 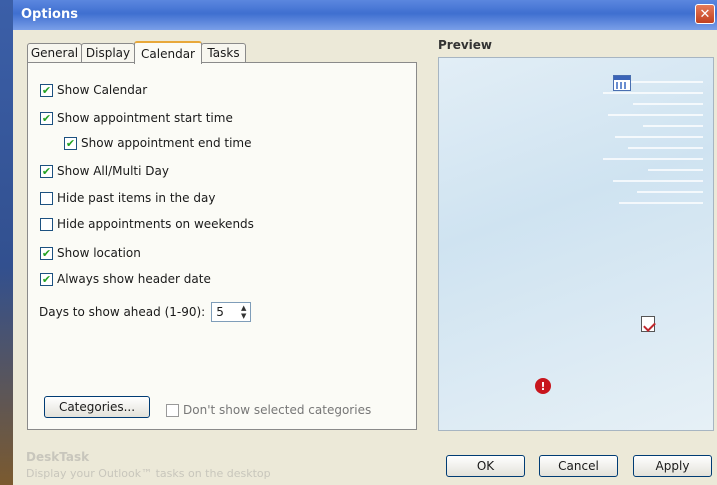 I want to click on hide-past-items-checkbox: Hide past items in the day, so click(x=127, y=198).